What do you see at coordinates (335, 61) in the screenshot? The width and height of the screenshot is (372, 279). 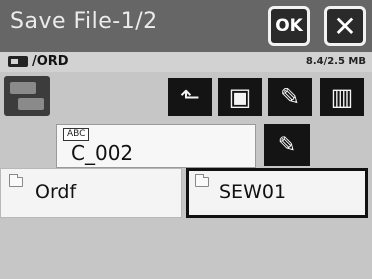 I see `capacity-readout: 8.4/2.5 MB` at bounding box center [335, 61].